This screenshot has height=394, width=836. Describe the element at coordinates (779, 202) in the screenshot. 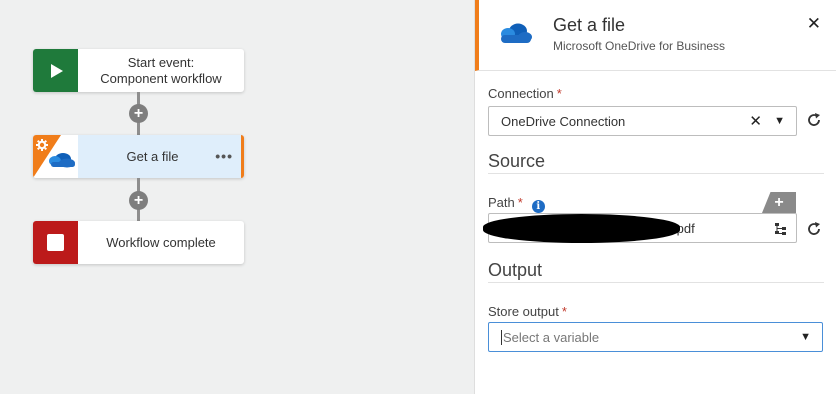

I see `add-variable-button: +` at that location.